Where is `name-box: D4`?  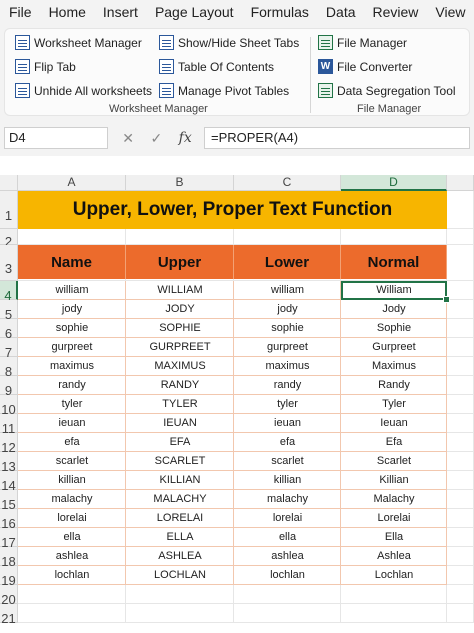 name-box: D4 is located at coordinates (56, 138).